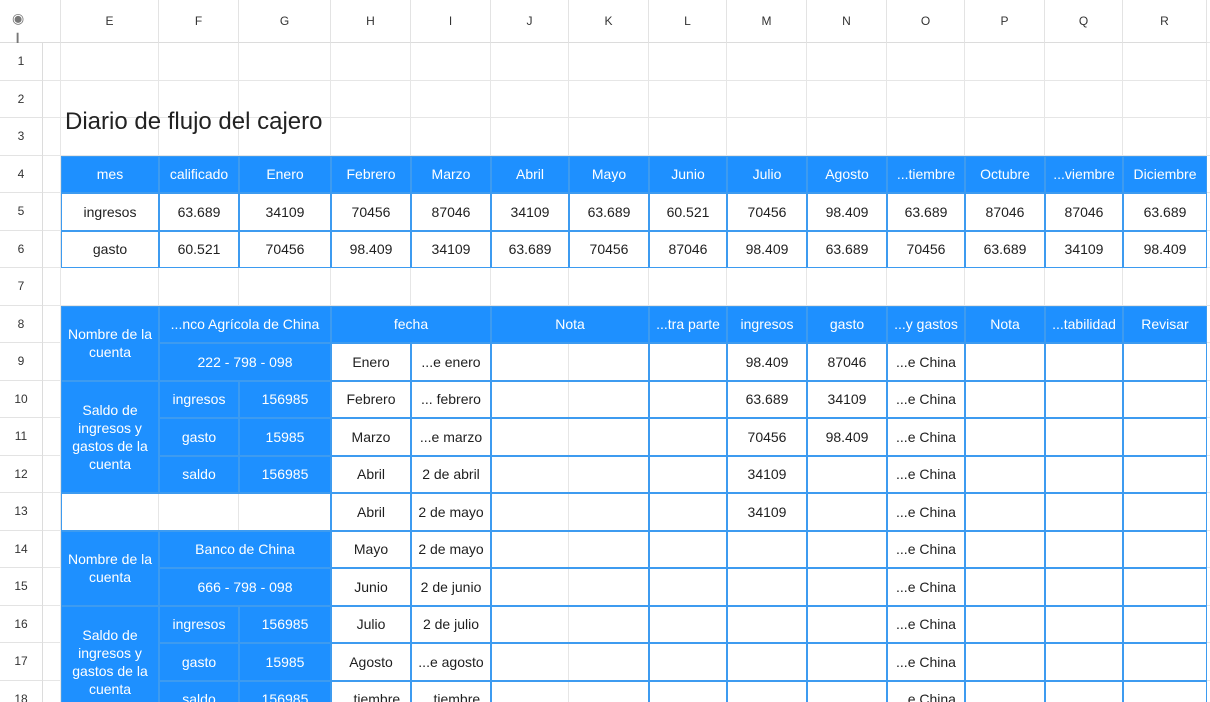  What do you see at coordinates (285, 174) in the screenshot?
I see `summary-header-2: Enero` at bounding box center [285, 174].